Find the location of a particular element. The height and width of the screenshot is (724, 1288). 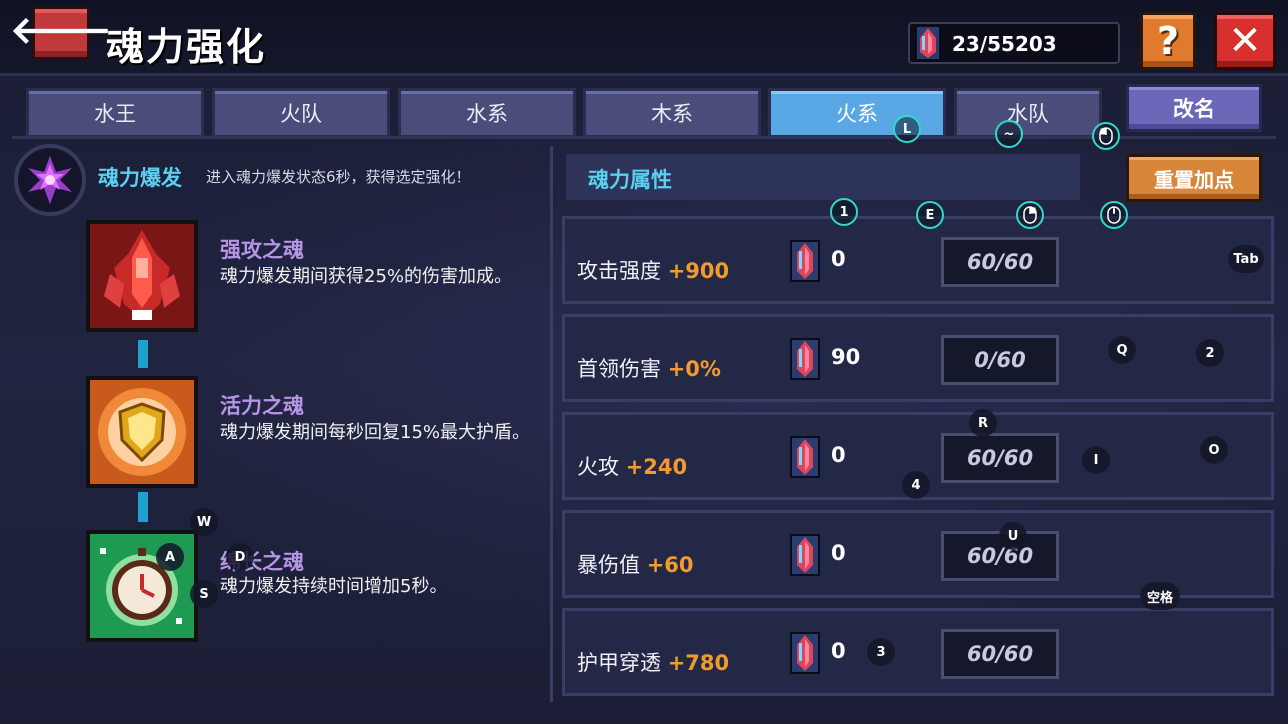

attributes-title: 魂力属性 is located at coordinates (630, 180).